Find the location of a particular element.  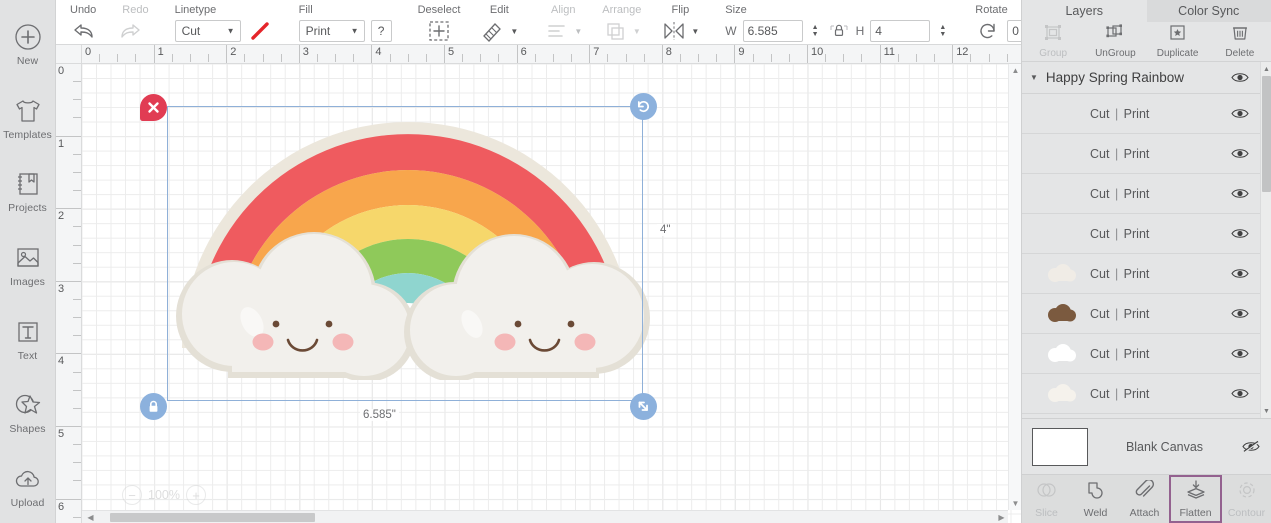

horizontal-scroll-thumb is located at coordinates (212, 517).